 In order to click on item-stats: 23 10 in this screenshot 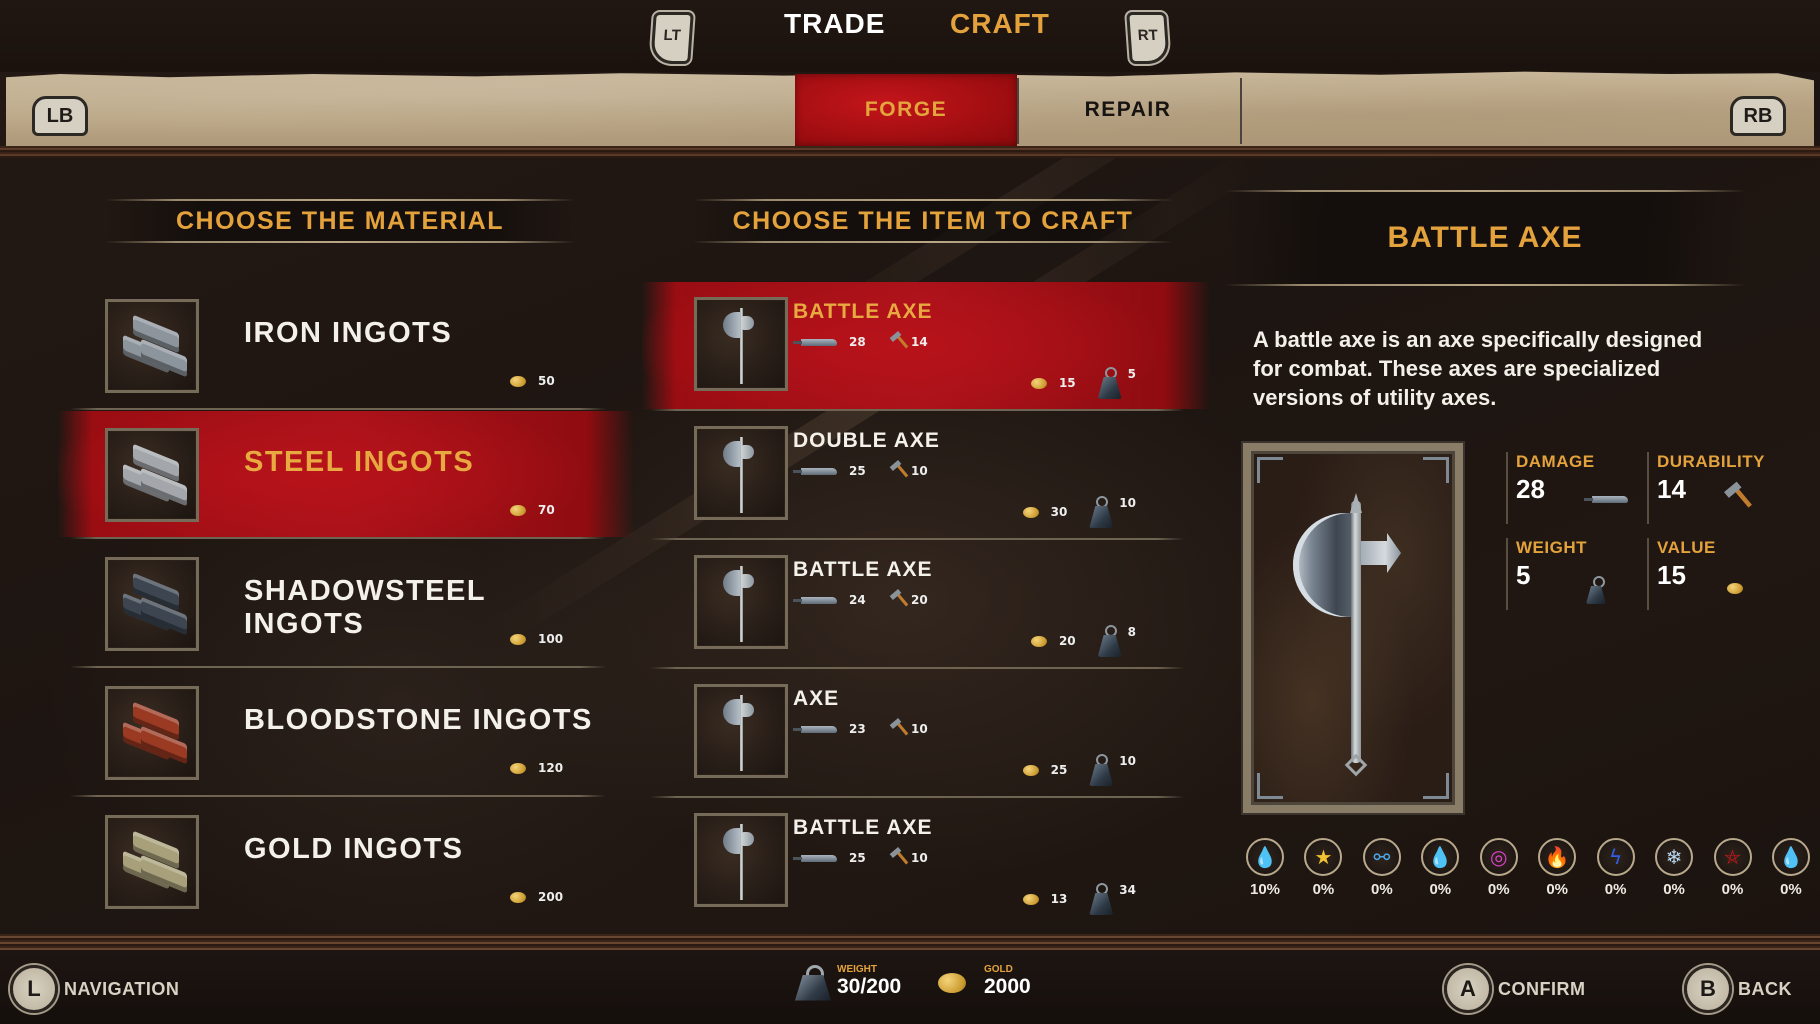, I will do `click(872, 729)`.